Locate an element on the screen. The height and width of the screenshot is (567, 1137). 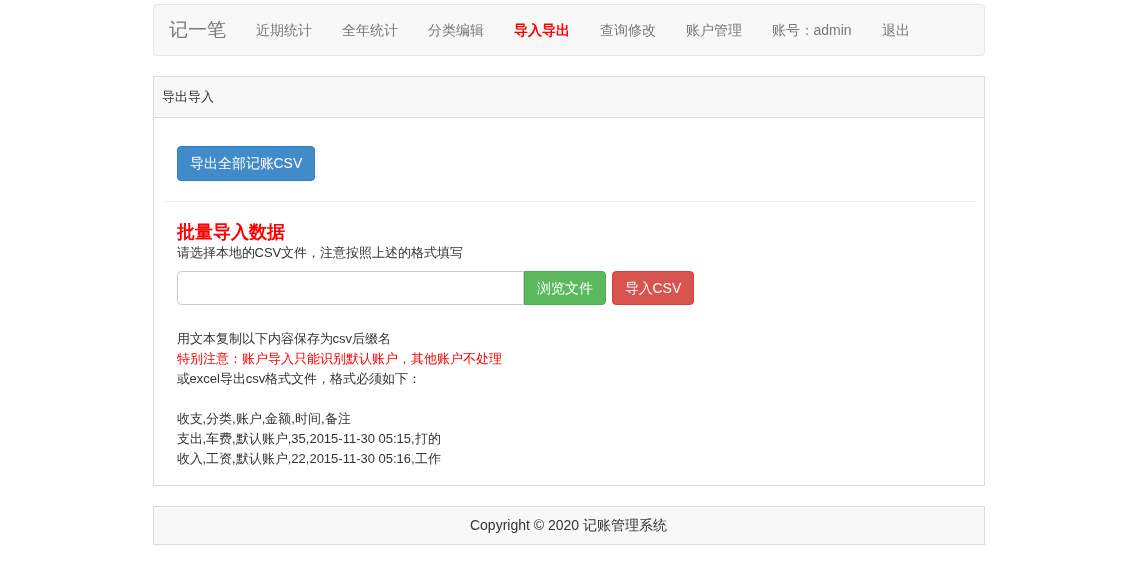
instruction-text: 用文本复制以下内容保存为csv后缀名 is located at coordinates (284, 339).